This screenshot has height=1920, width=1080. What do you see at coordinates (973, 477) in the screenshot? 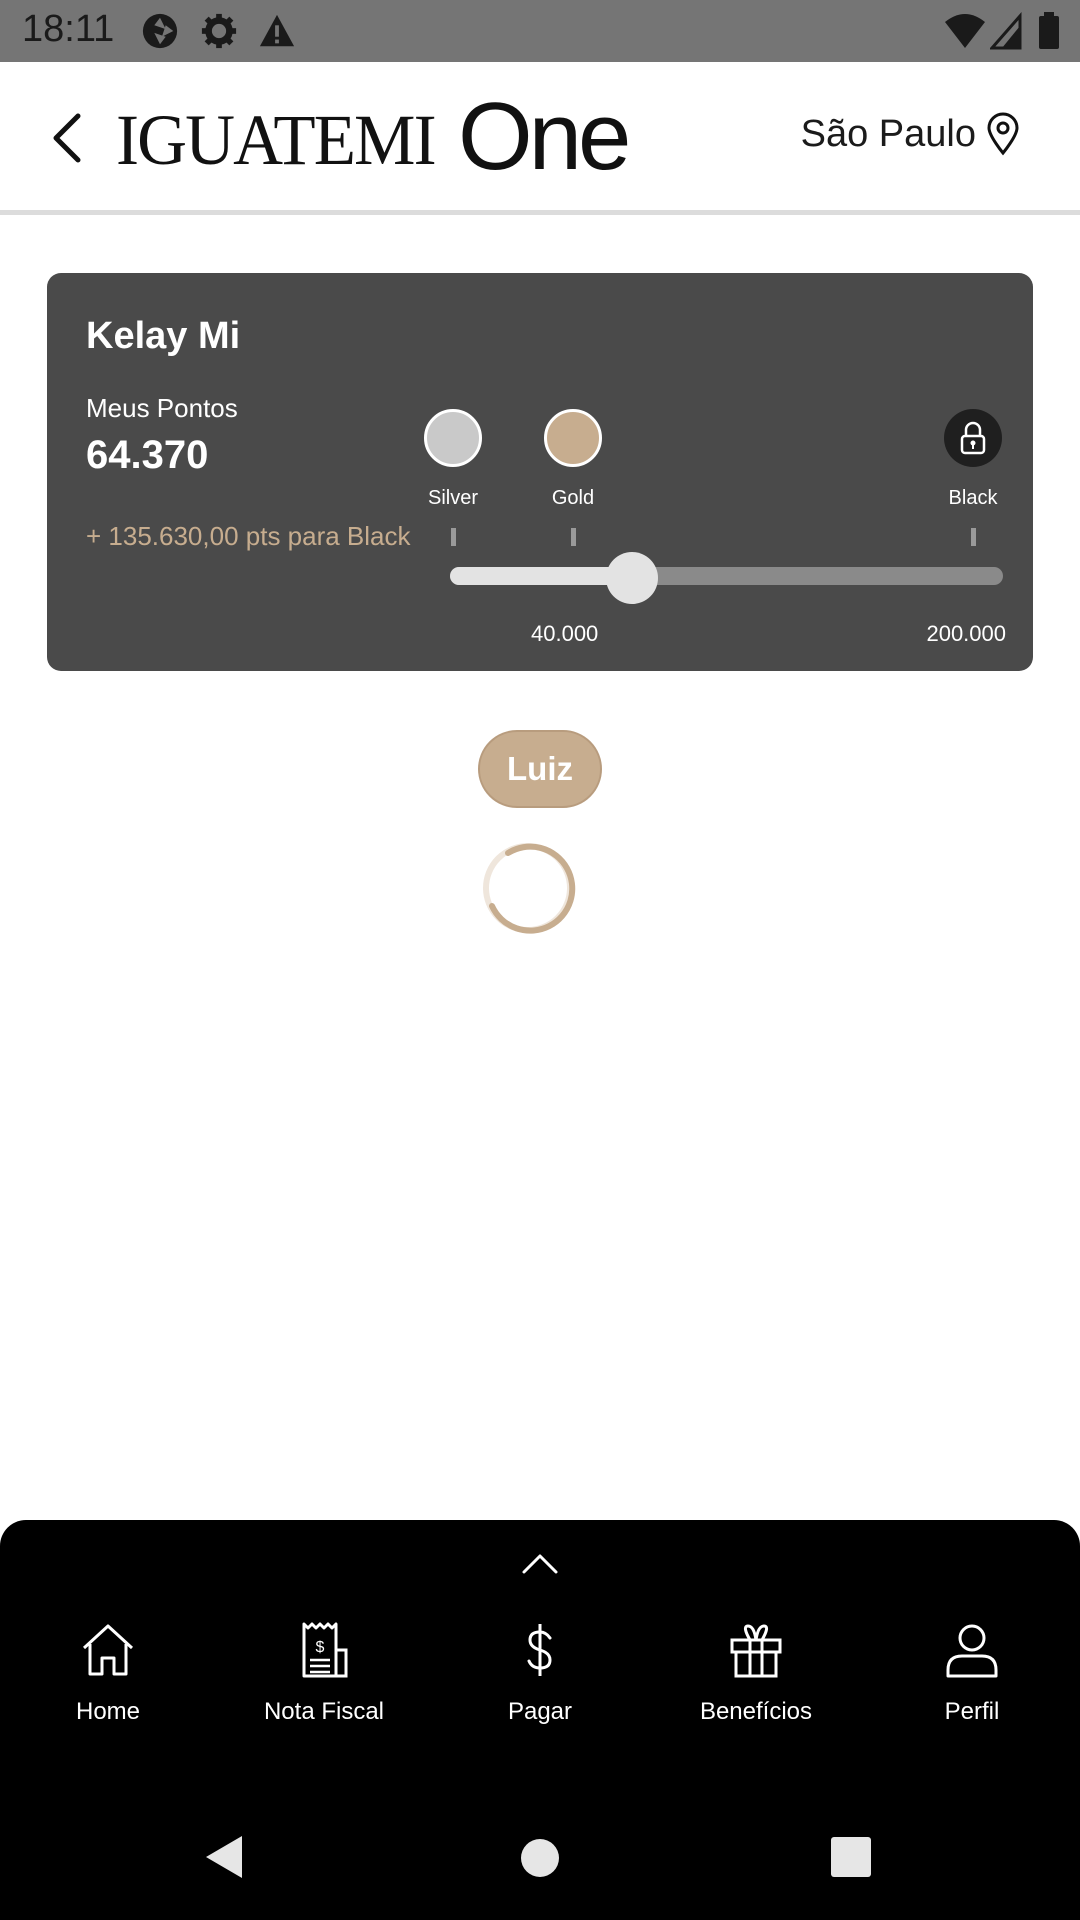
I see `tier-black: Black` at bounding box center [973, 477].